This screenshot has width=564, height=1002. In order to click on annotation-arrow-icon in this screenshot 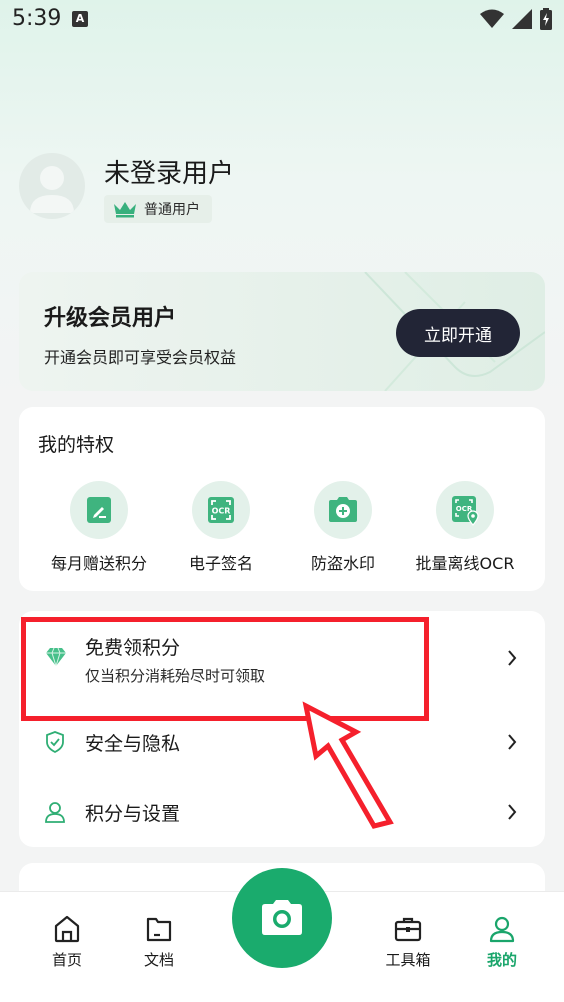, I will do `click(348, 765)`.